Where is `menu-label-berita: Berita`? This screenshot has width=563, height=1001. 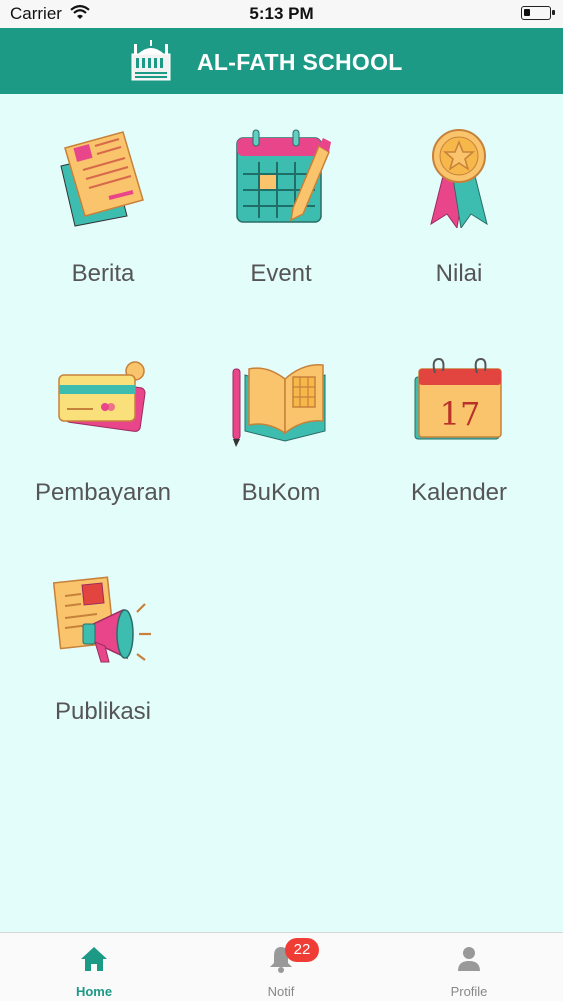
menu-label-berita: Berita is located at coordinates (103, 273).